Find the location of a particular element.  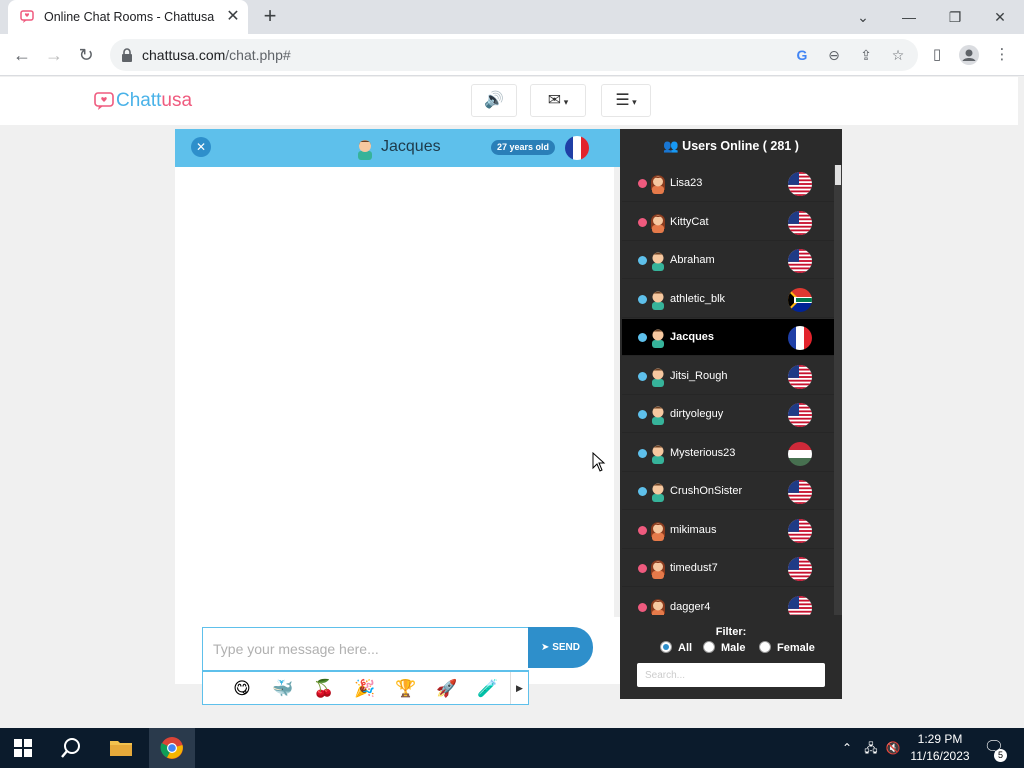

forward-icon: → is located at coordinates (54, 55).